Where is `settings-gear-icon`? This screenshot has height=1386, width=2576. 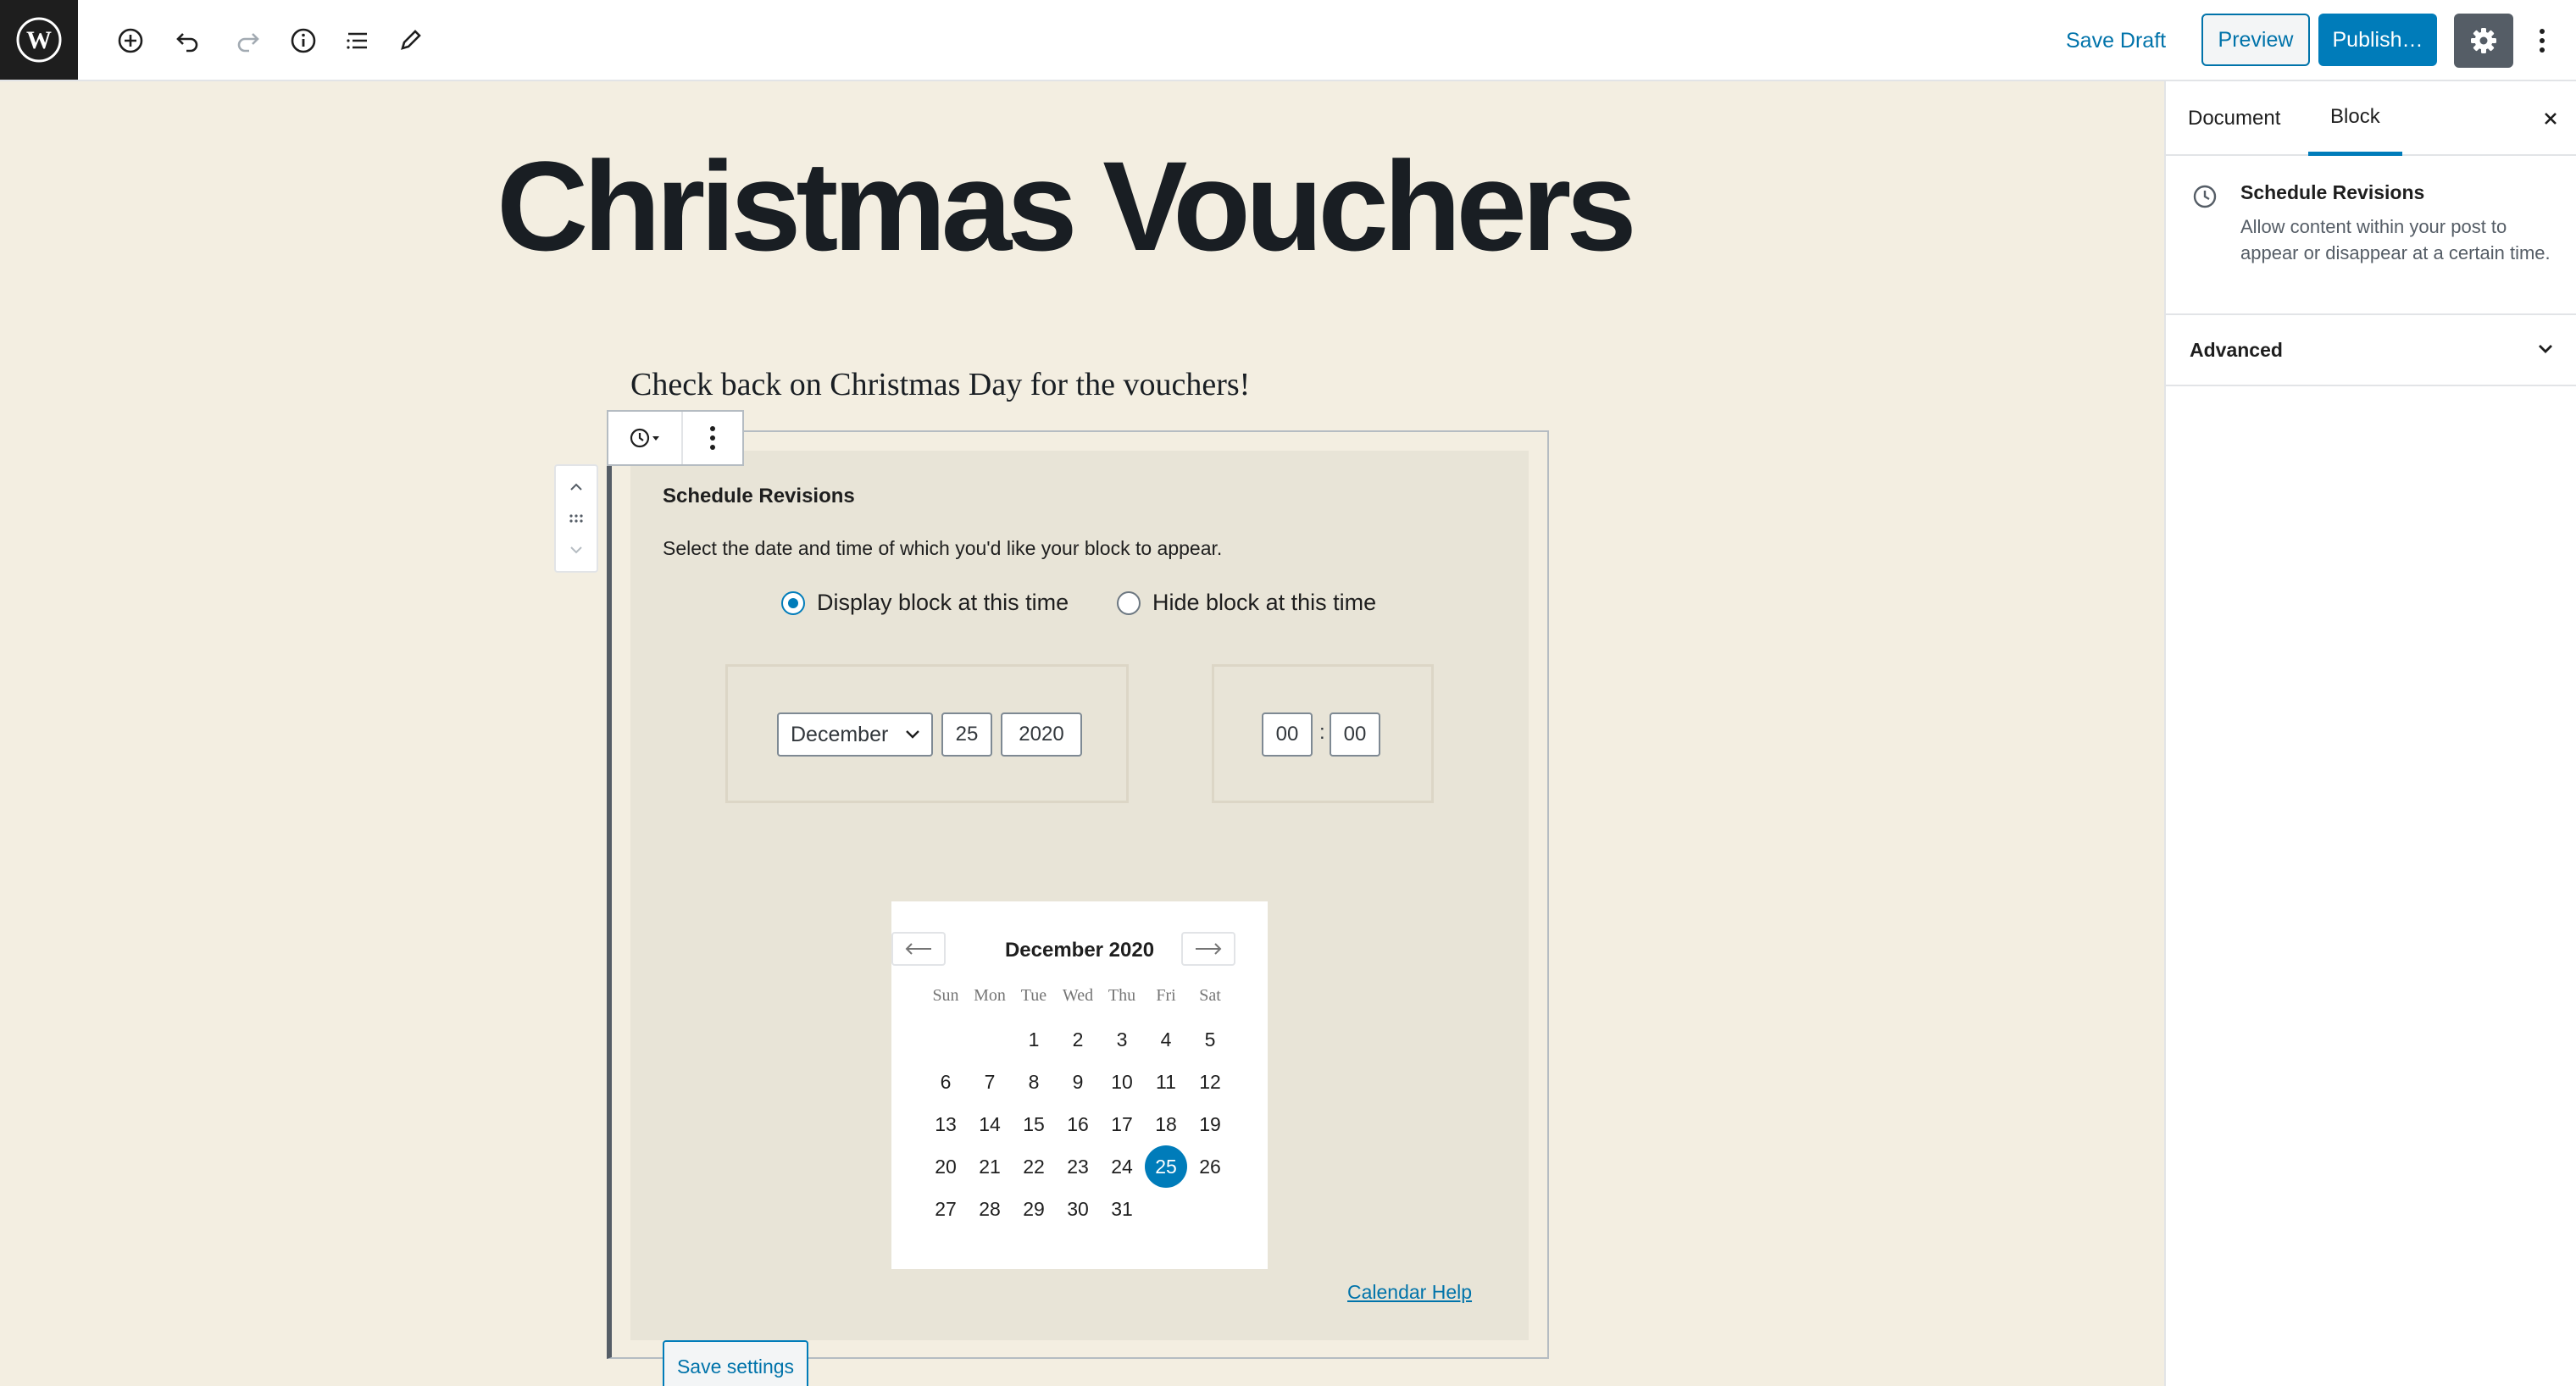
settings-gear-icon is located at coordinates (2483, 41).